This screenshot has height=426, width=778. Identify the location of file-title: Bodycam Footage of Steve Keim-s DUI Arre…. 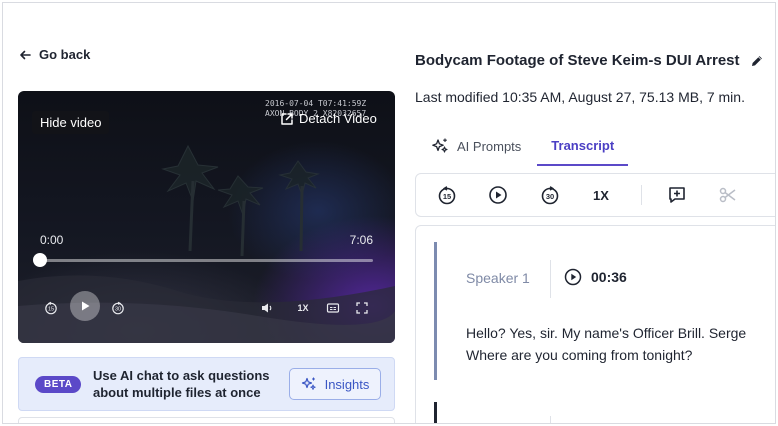
(589, 60).